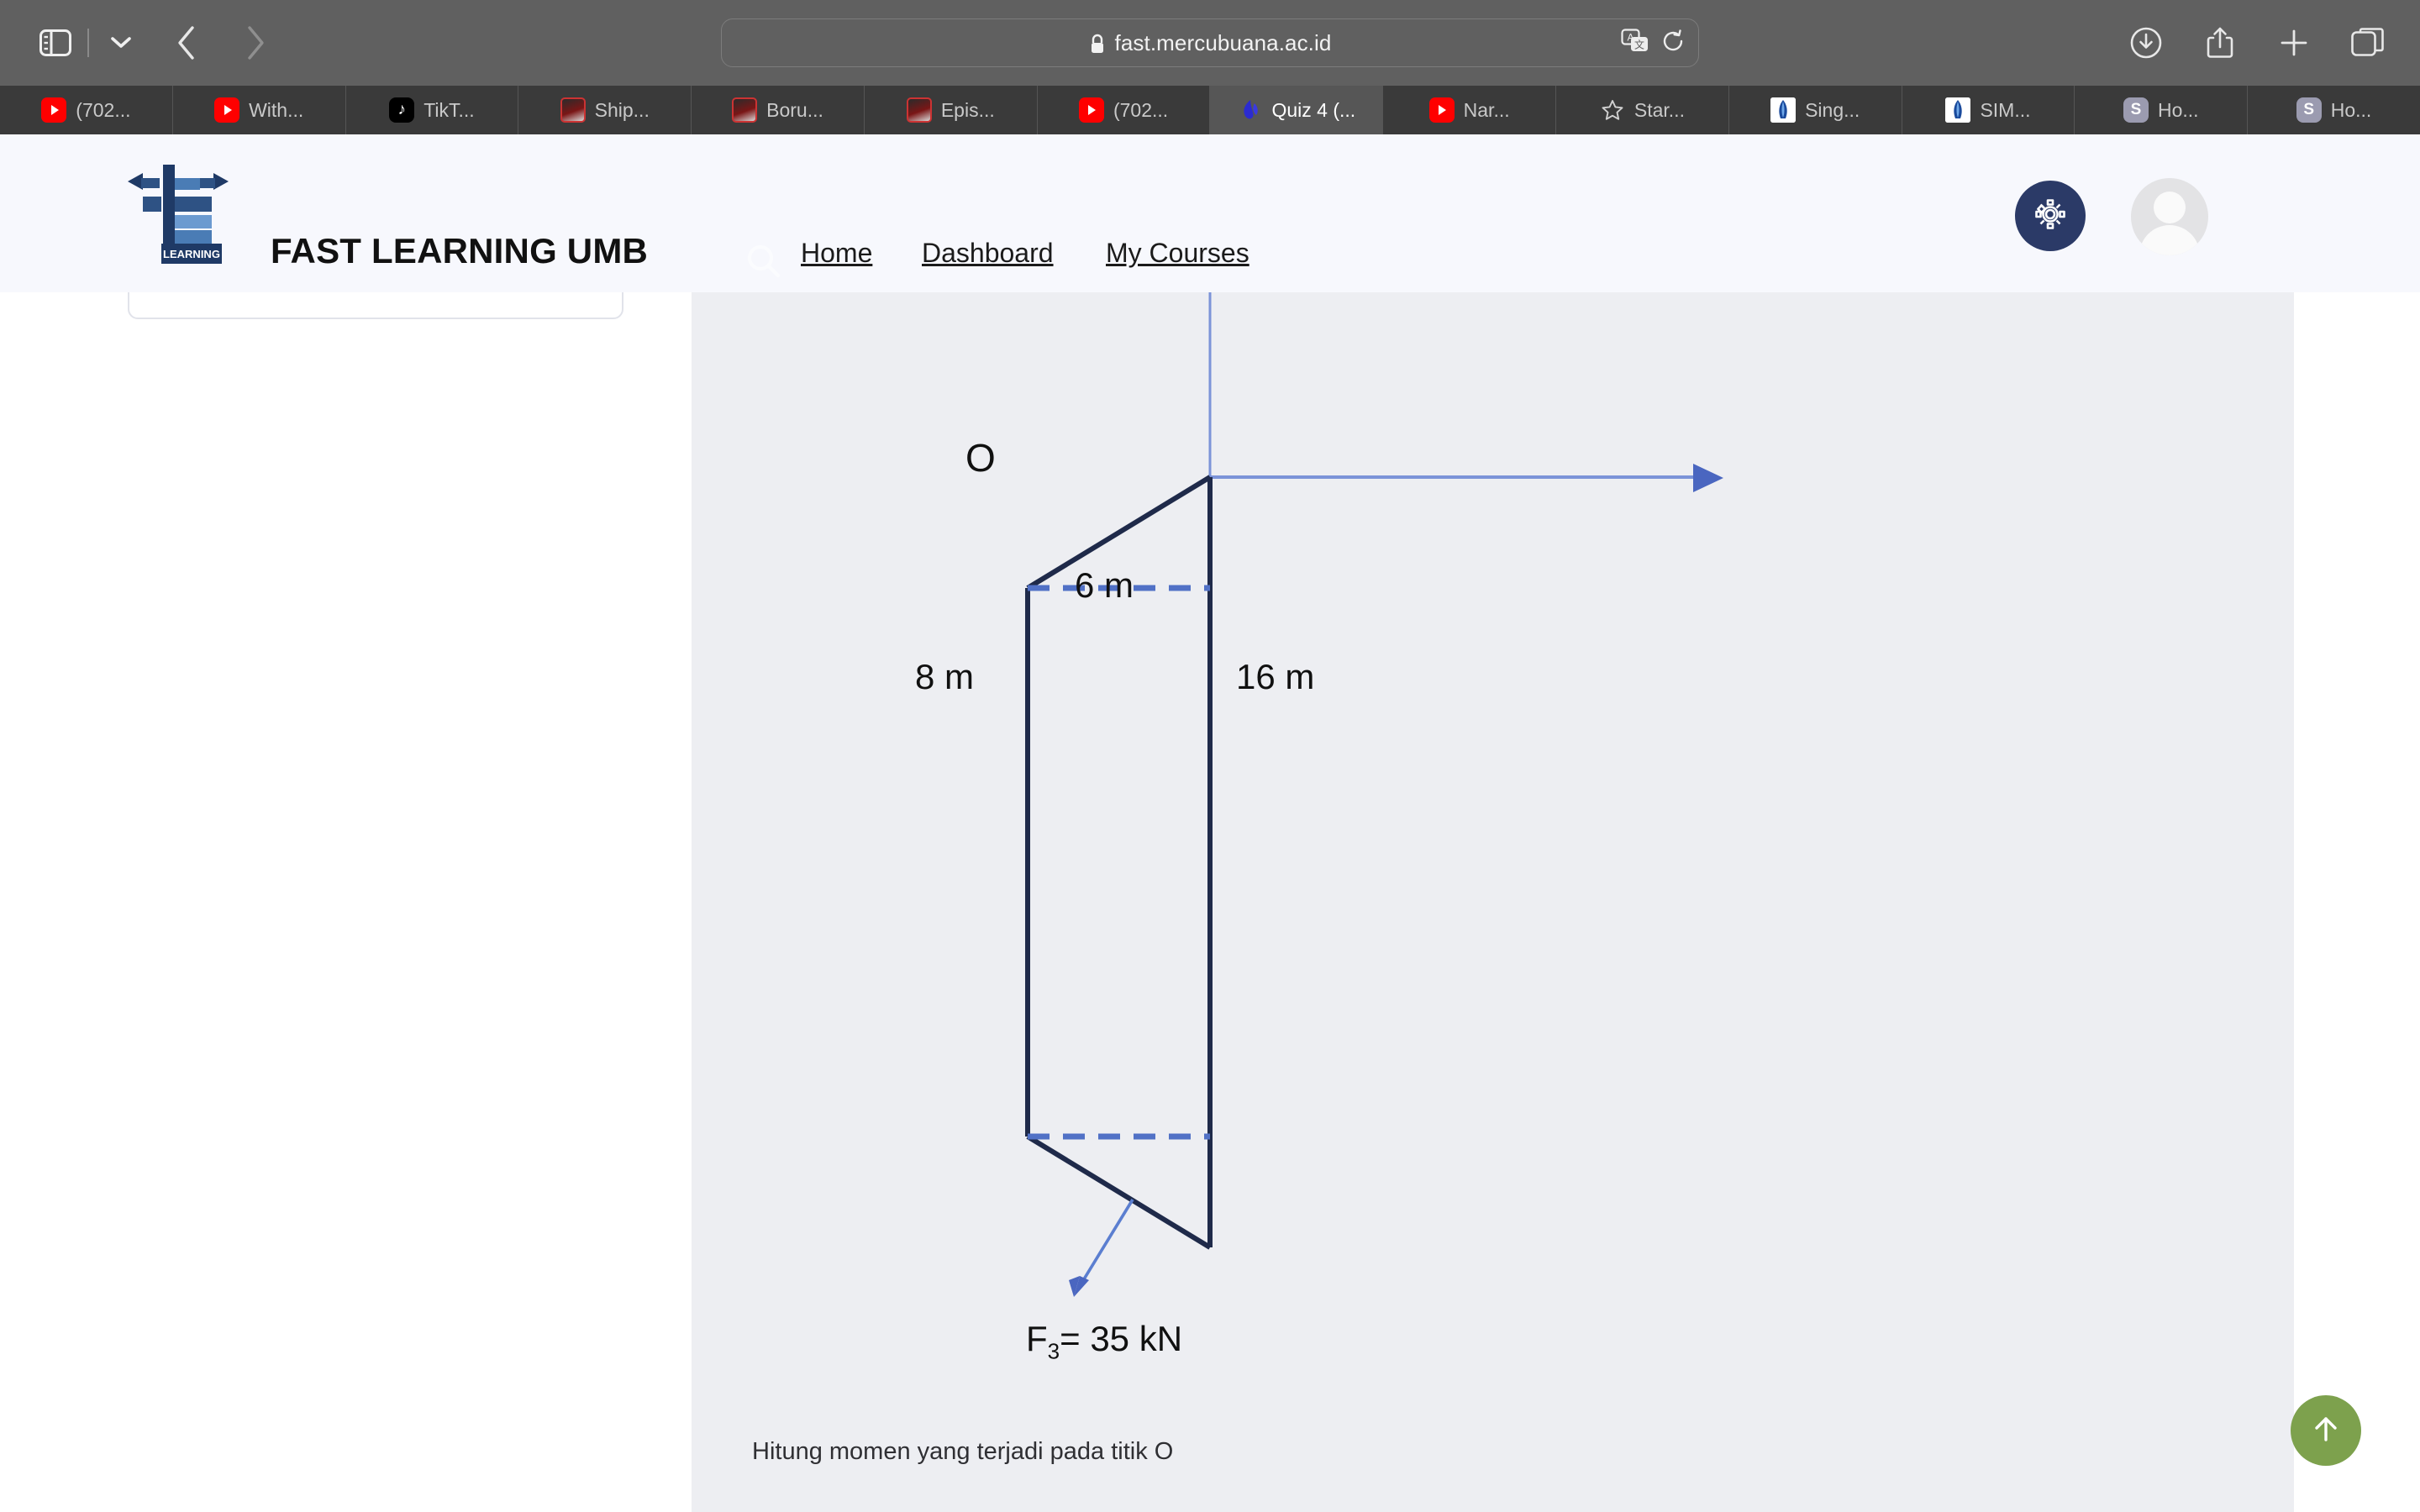 Image resolution: width=2420 pixels, height=1512 pixels. Describe the element at coordinates (945, 676) in the screenshot. I see `dimension-label-8m: 8 m` at that location.